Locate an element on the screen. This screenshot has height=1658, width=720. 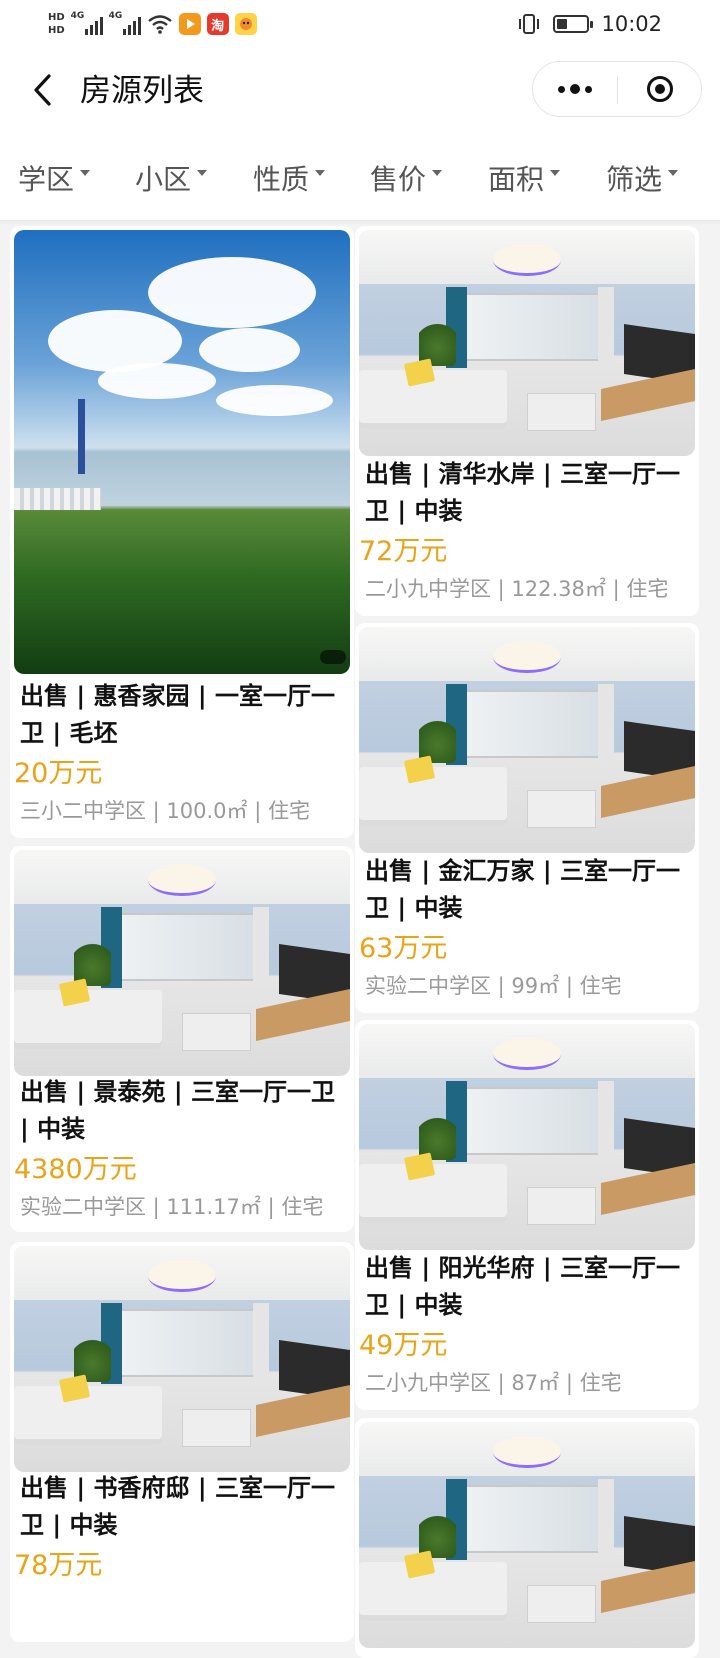
page-title: 房源列表 is located at coordinates (142, 91).